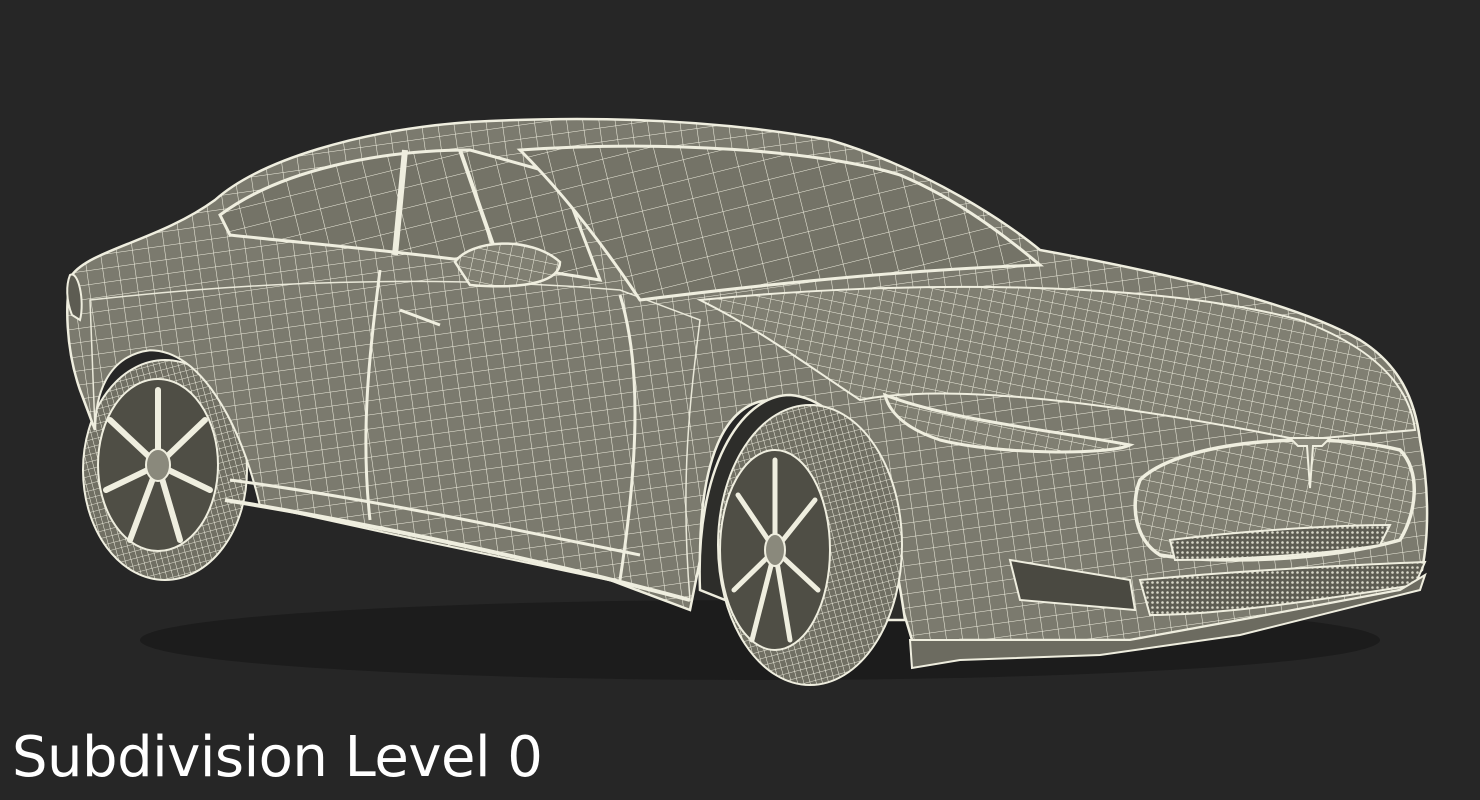 The image size is (1480, 800). What do you see at coordinates (277, 757) in the screenshot?
I see `caption-label: Subdivision Level 0` at bounding box center [277, 757].